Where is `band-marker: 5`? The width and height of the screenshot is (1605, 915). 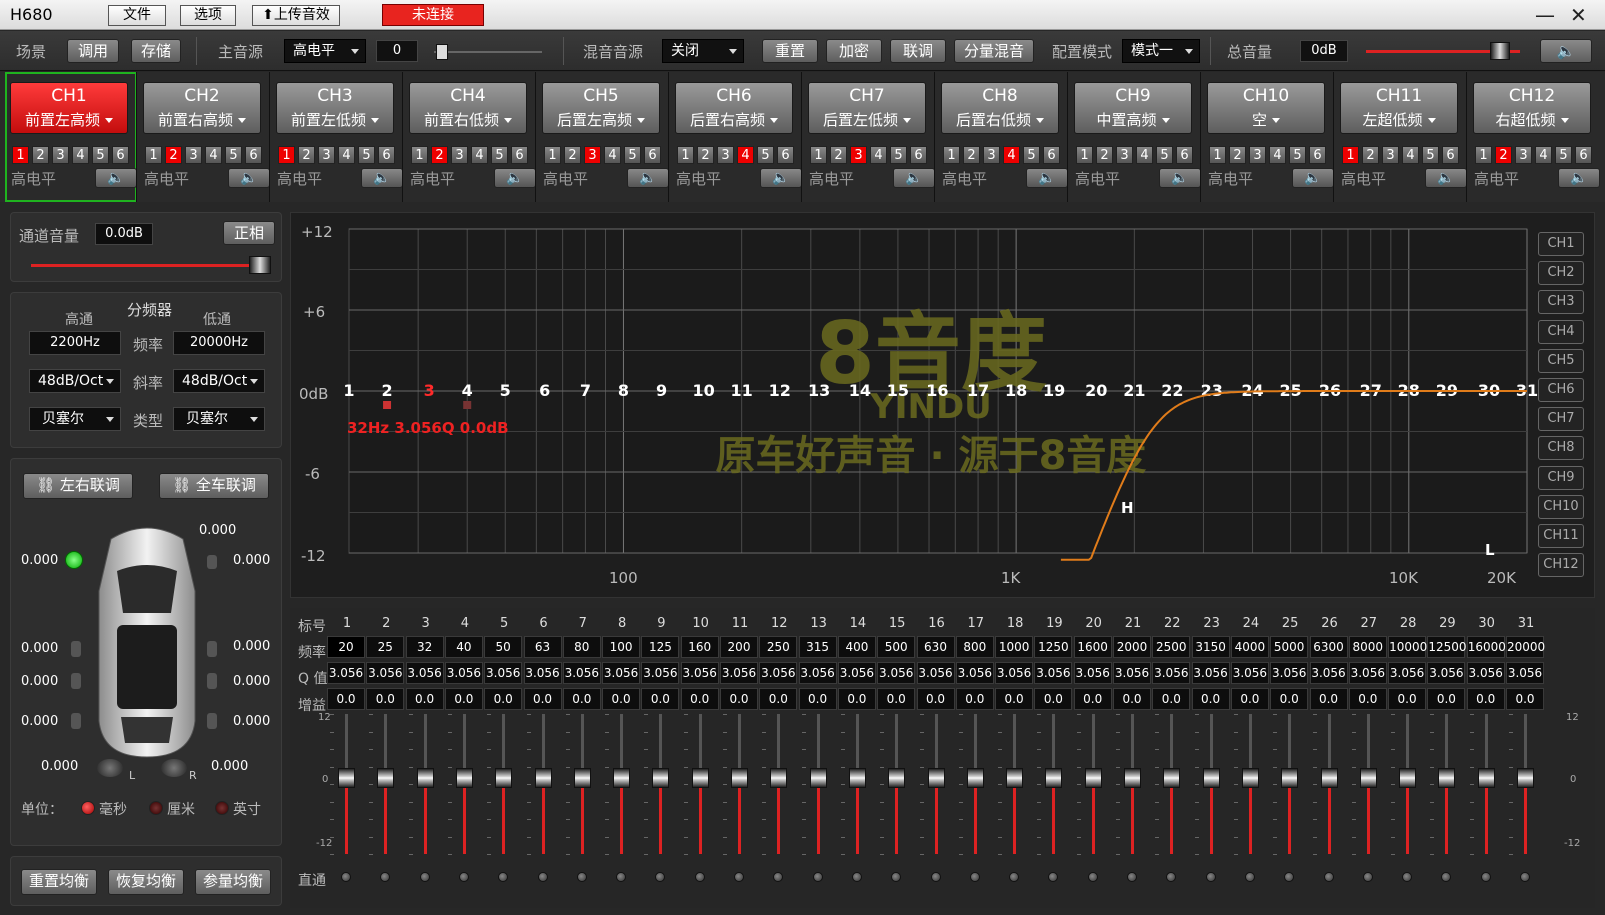 band-marker: 5 is located at coordinates (505, 390).